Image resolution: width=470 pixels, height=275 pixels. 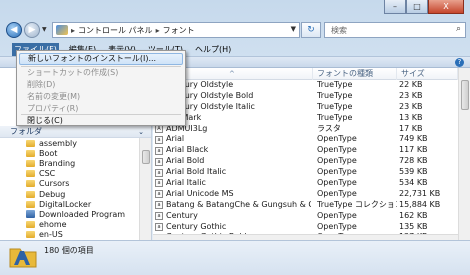 What do you see at coordinates (305, 129) in the screenshot?
I see `font-row: A ADMUI3Lg ラスタ 17 KB` at bounding box center [305, 129].